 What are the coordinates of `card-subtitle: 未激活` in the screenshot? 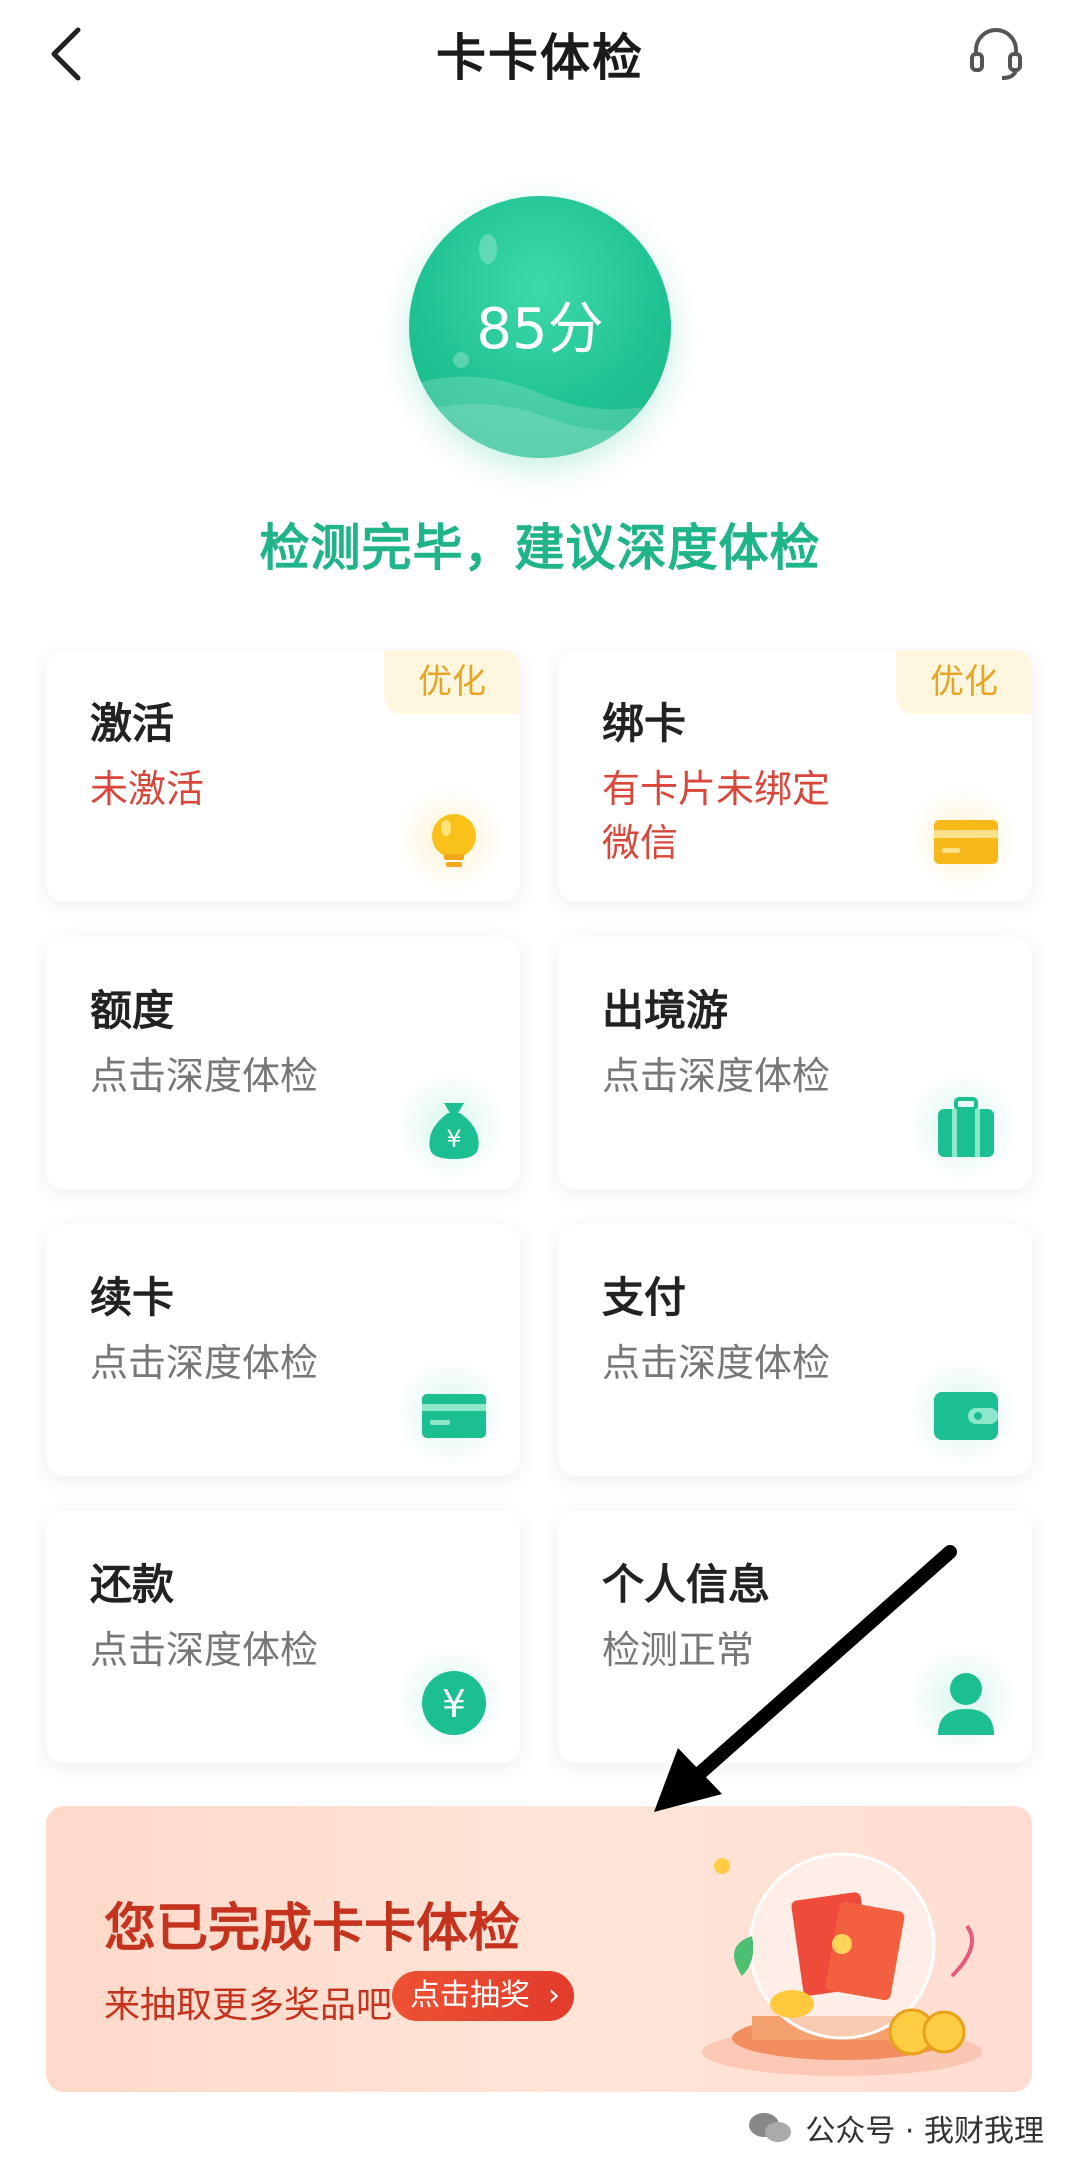 It's located at (147, 789).